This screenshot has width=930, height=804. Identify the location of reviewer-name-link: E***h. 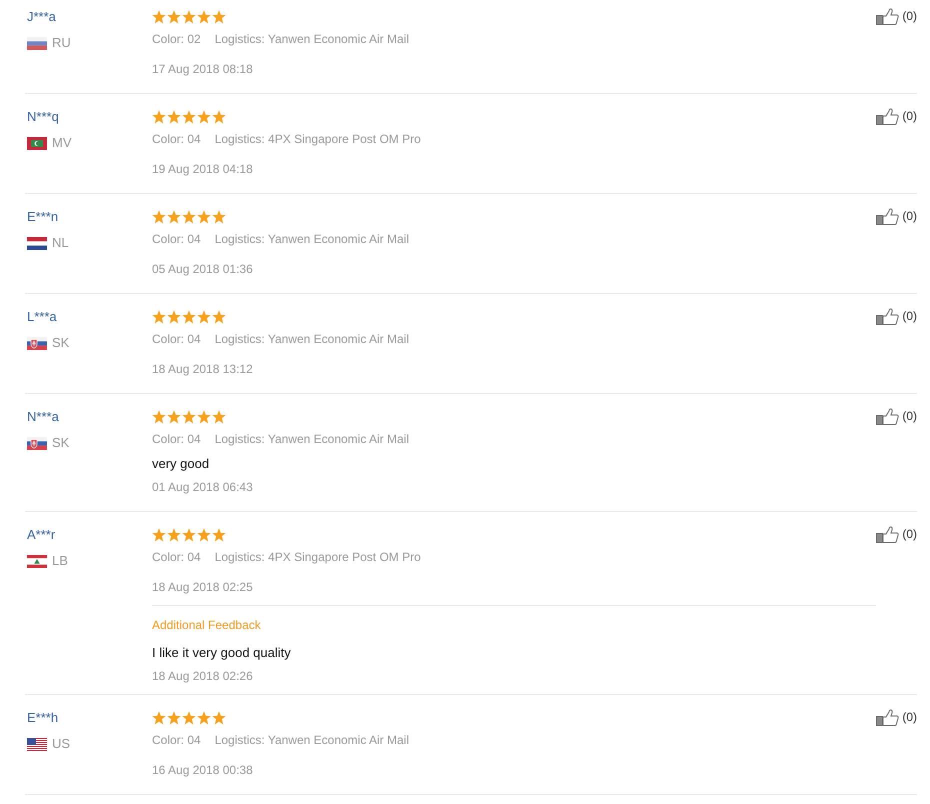
(42, 718).